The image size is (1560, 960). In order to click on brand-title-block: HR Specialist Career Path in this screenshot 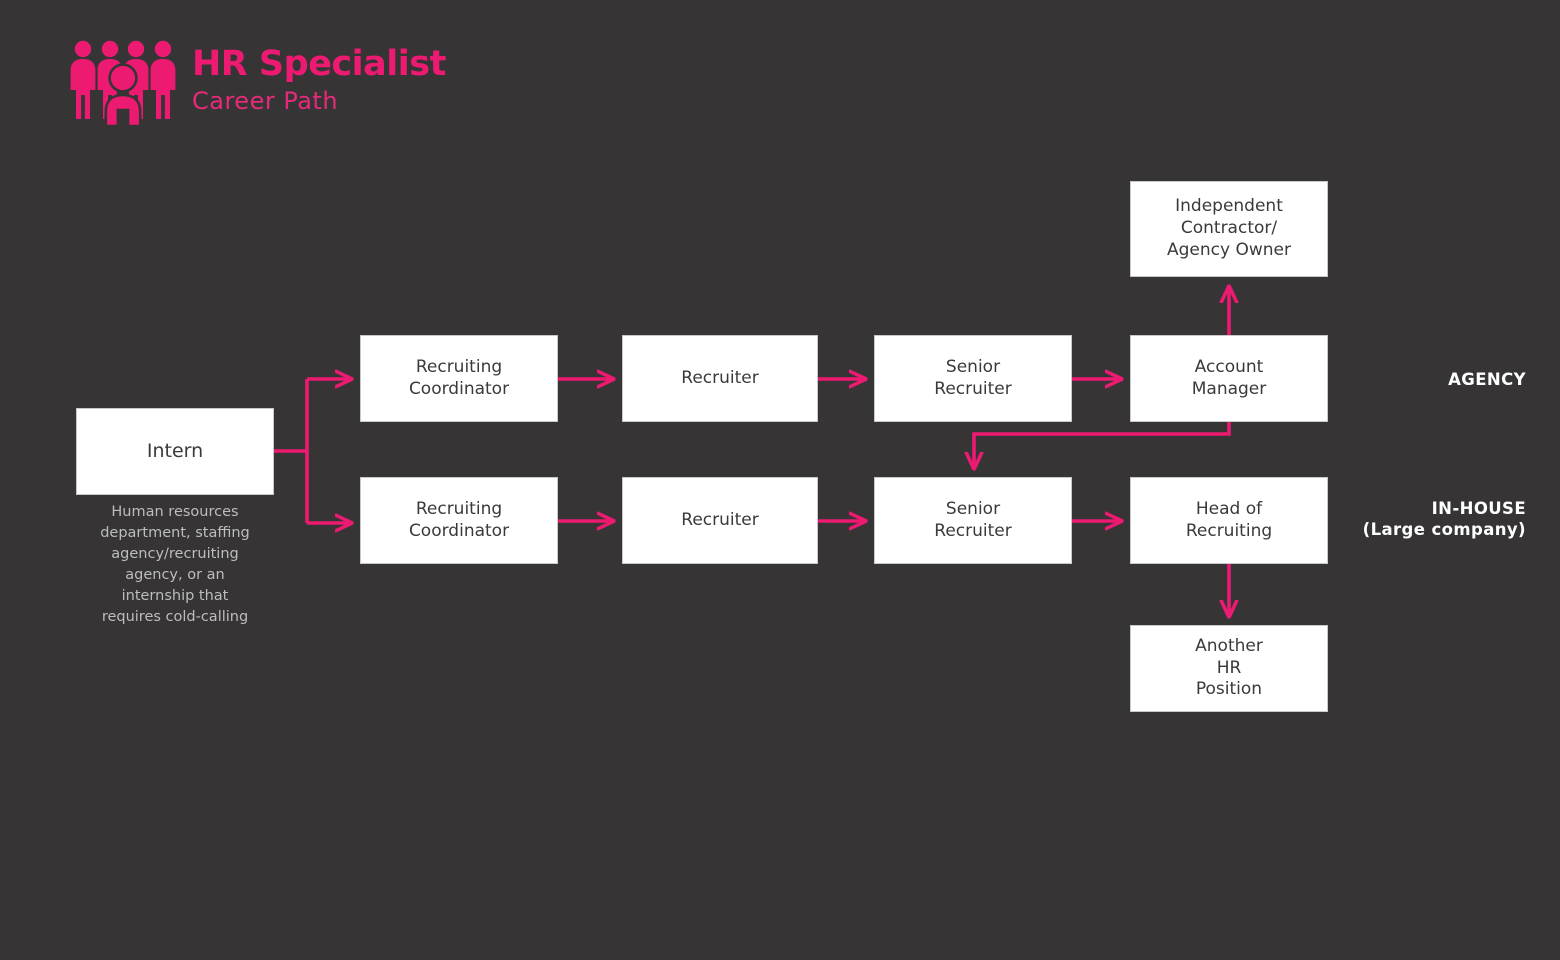, I will do `click(319, 82)`.